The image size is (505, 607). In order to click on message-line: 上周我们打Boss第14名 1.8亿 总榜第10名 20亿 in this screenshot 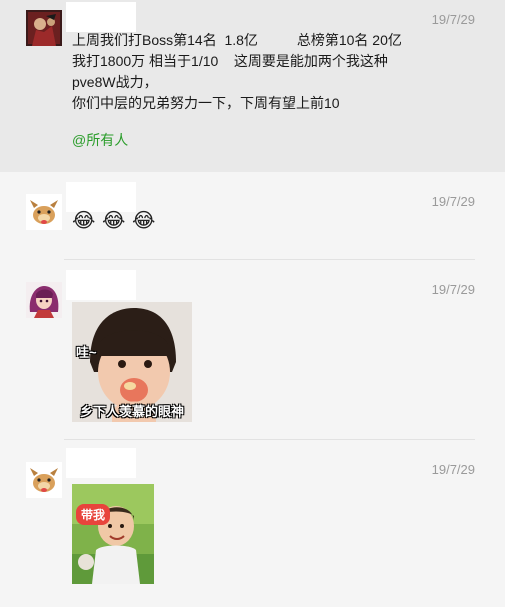, I will do `click(237, 40)`.